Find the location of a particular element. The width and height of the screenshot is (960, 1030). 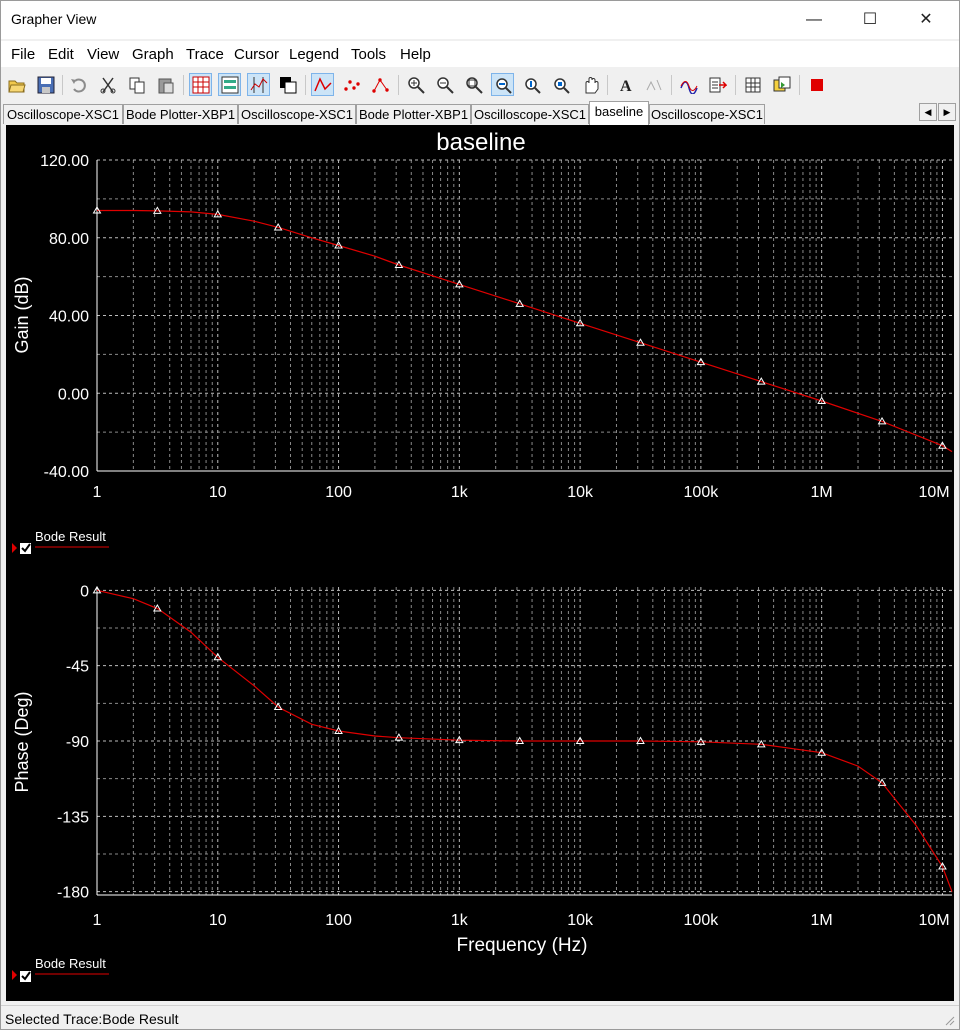

minimize-button: — is located at coordinates (814, 20).